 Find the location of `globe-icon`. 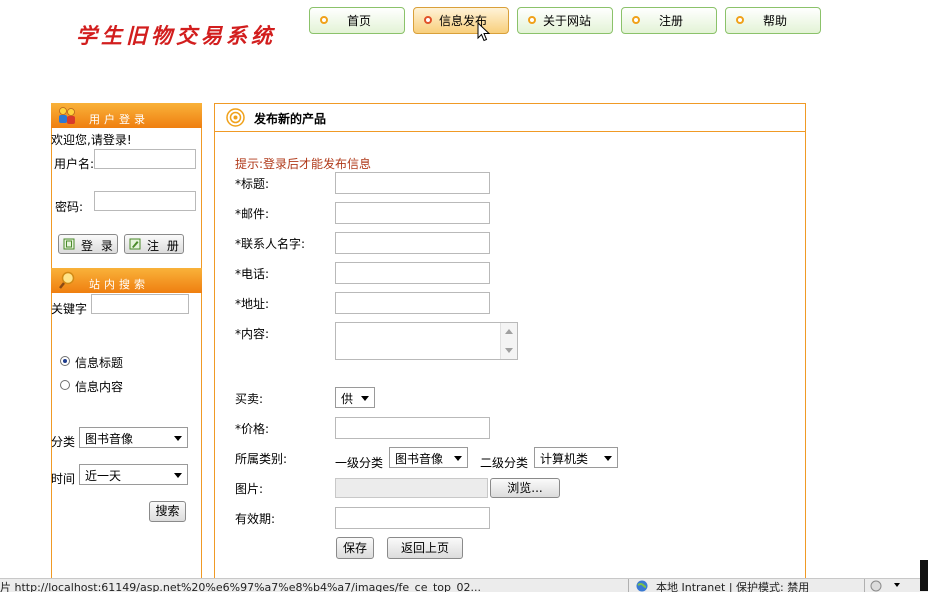

globe-icon is located at coordinates (642, 586).